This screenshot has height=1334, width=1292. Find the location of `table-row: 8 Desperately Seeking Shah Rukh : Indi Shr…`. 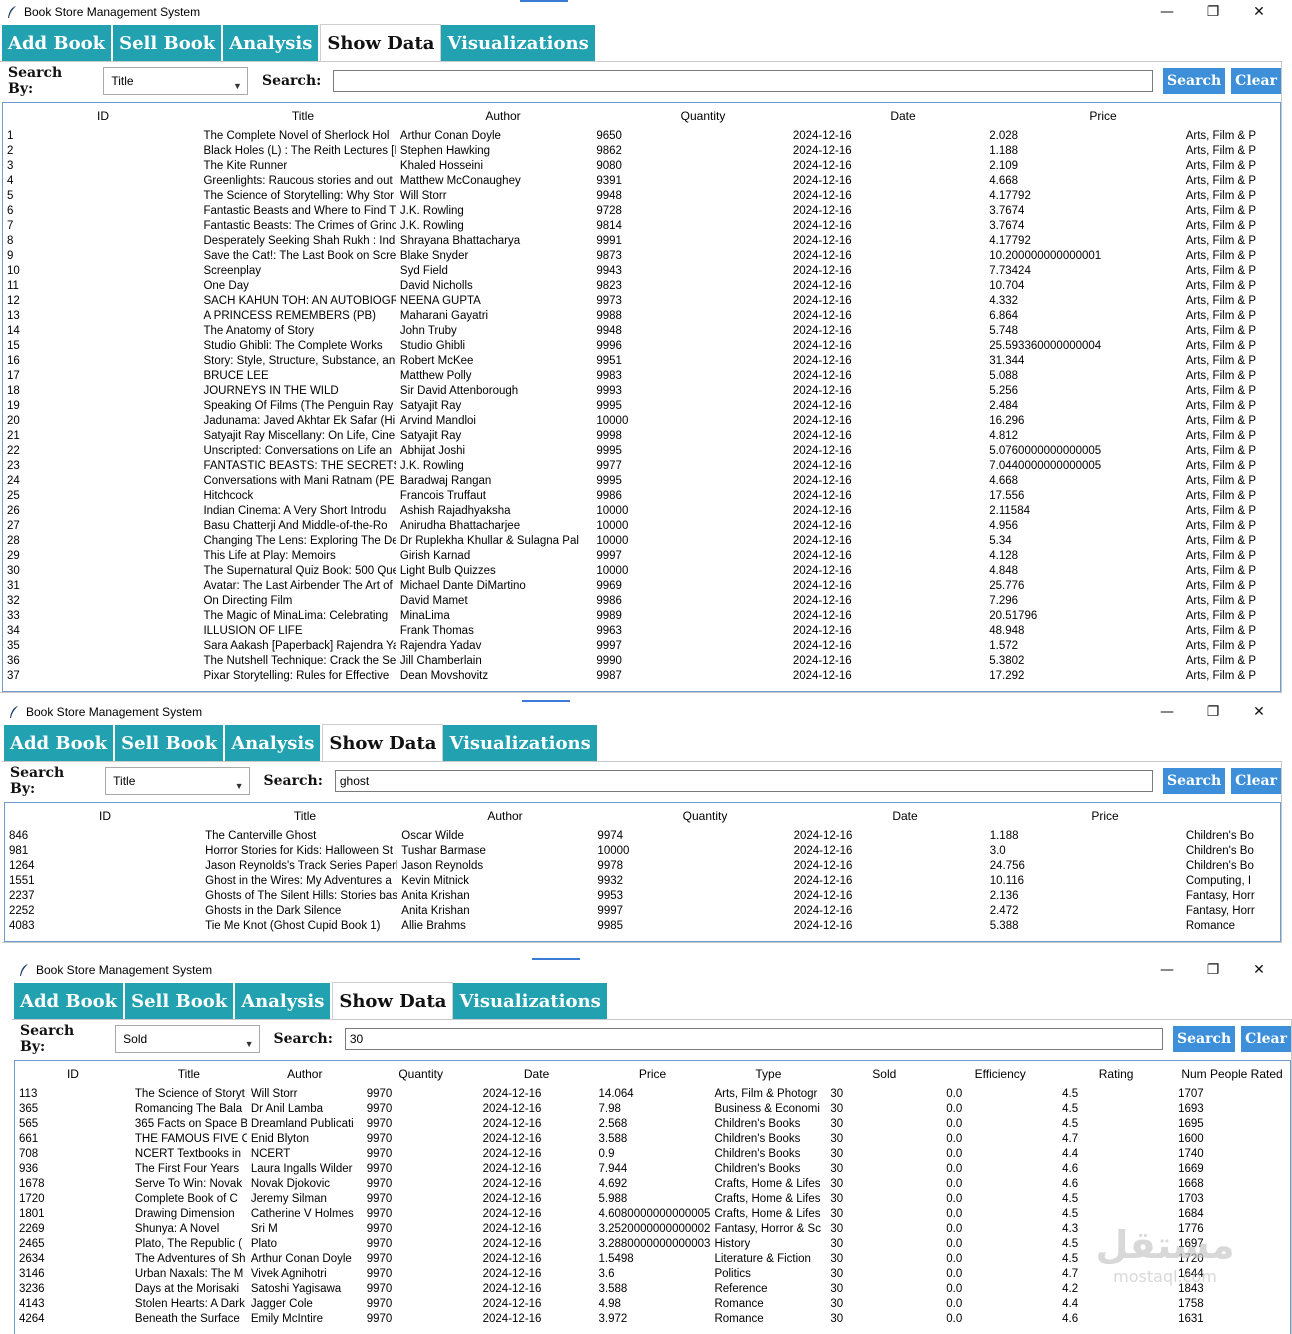

table-row: 8 Desperately Seeking Shah Rukh : Indi Shr… is located at coordinates (641, 241).